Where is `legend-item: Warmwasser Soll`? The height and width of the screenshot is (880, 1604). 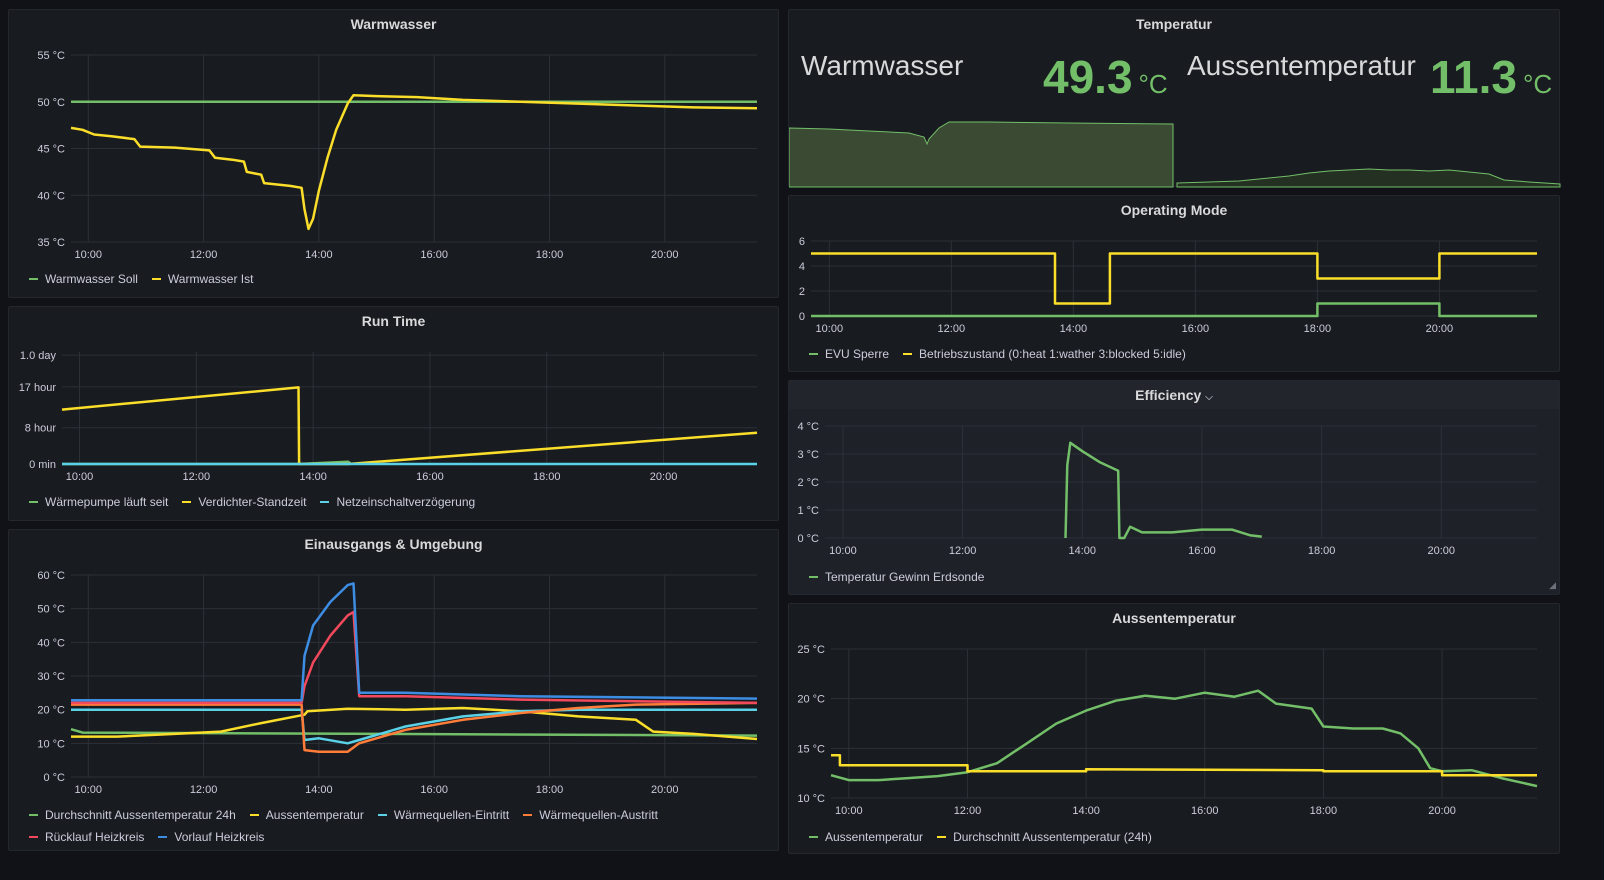
legend-item: Warmwasser Soll is located at coordinates (83, 279).